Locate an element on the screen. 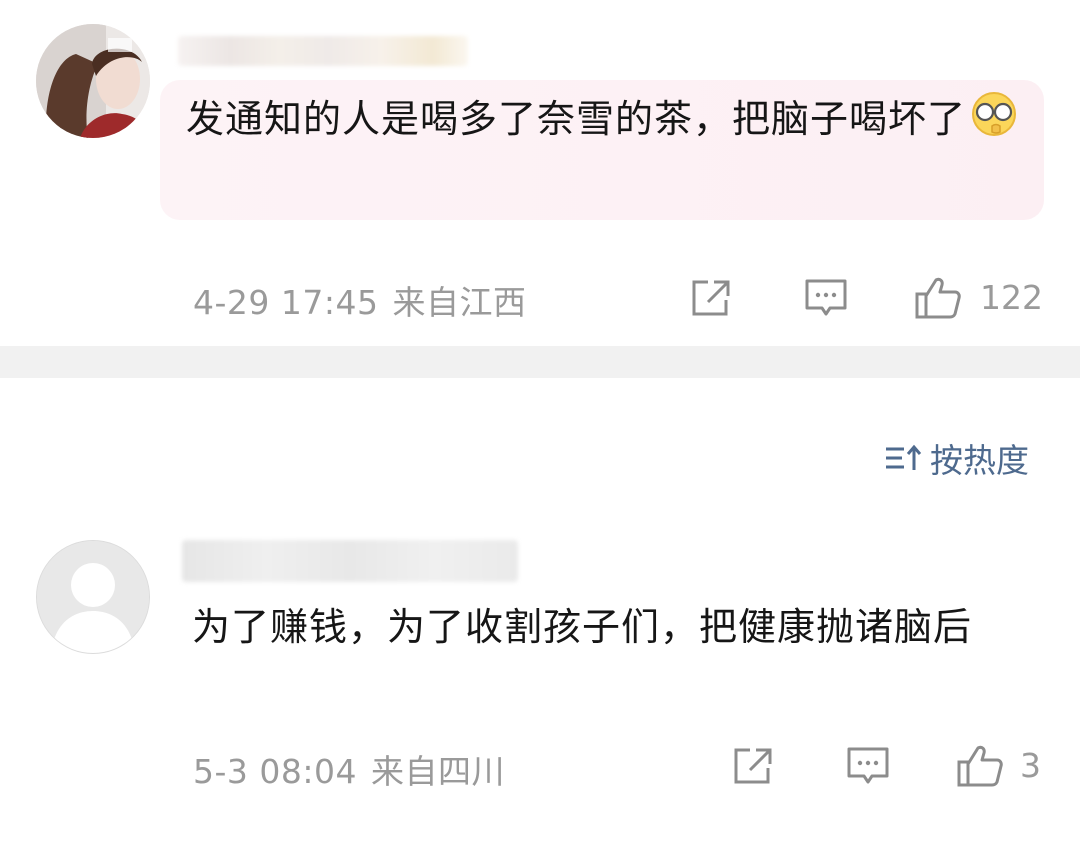 This screenshot has height=846, width=1080. comment-date: 5-3 08:04 is located at coordinates (275, 771).